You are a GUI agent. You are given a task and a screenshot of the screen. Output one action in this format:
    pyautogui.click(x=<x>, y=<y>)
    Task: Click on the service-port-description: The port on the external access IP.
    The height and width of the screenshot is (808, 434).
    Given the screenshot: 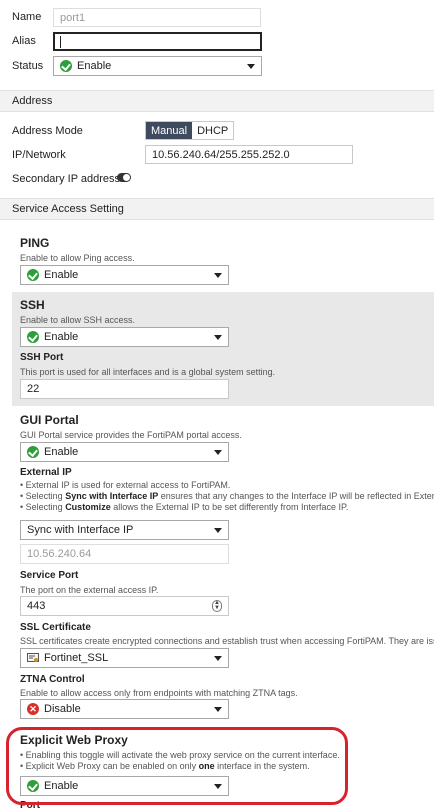 What is the action you would take?
    pyautogui.click(x=89, y=590)
    